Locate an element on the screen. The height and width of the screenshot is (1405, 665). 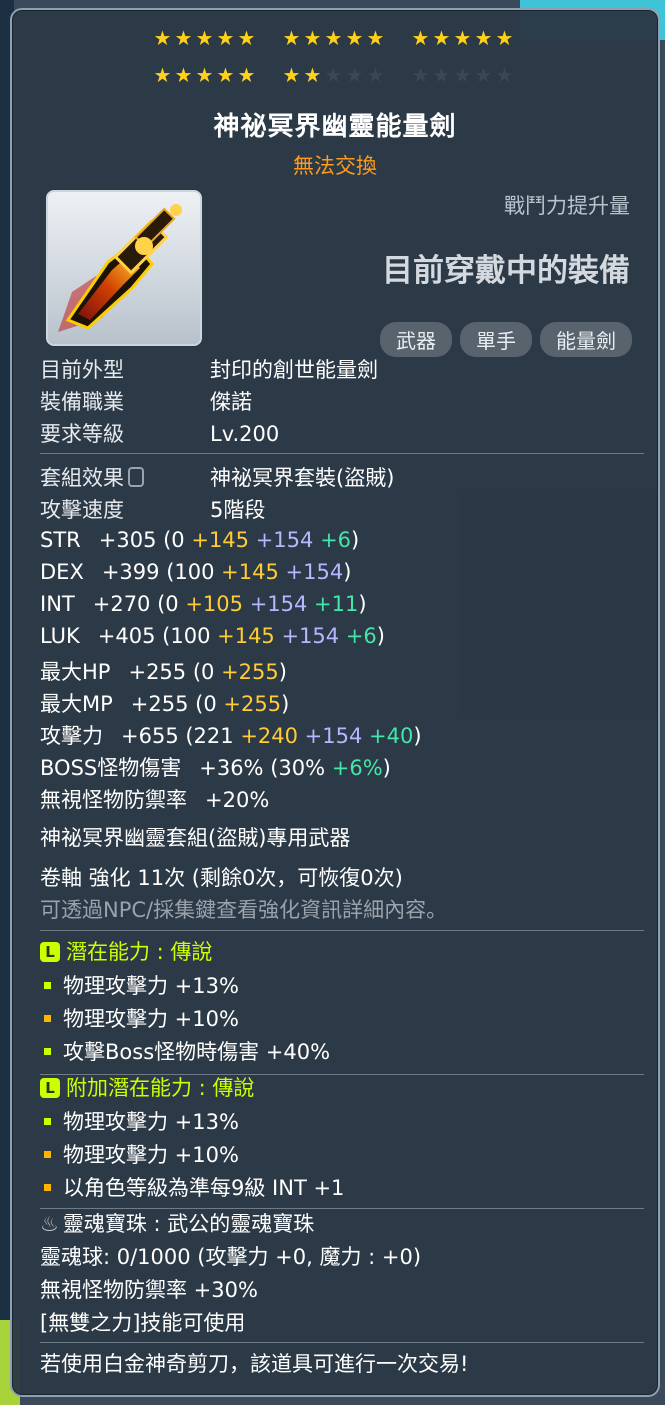
stat-total: +20% is located at coordinates (237, 800).